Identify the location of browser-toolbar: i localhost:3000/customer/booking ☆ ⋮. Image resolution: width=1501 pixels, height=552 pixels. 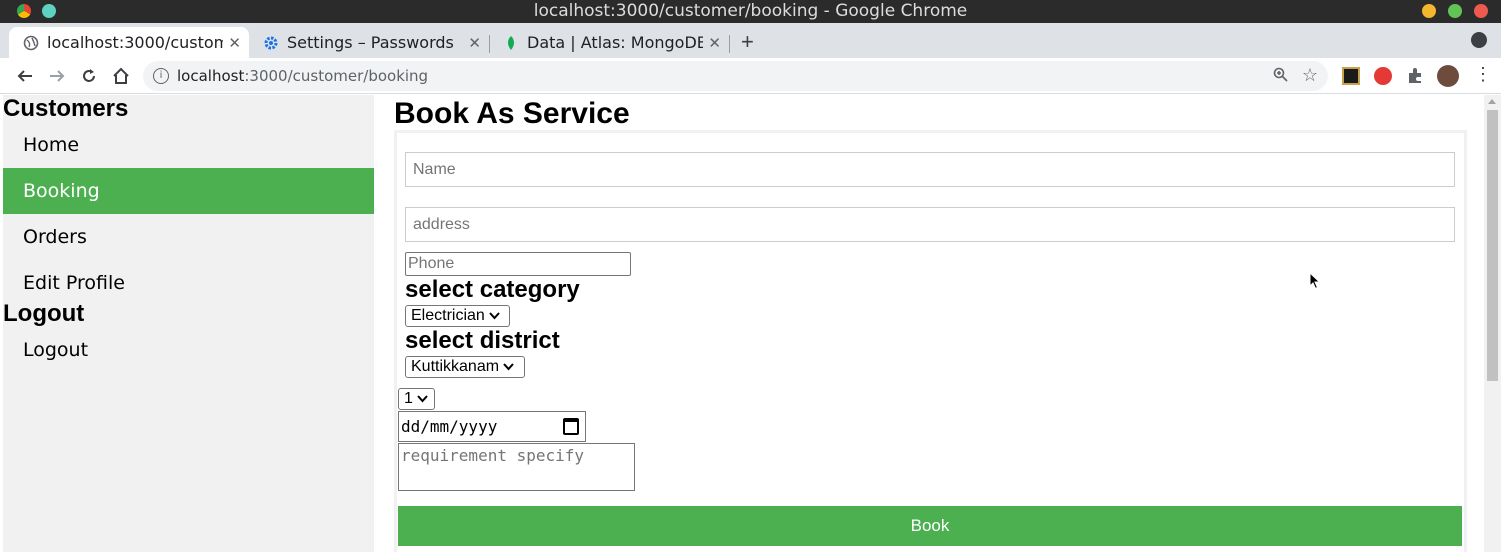
(750, 76).